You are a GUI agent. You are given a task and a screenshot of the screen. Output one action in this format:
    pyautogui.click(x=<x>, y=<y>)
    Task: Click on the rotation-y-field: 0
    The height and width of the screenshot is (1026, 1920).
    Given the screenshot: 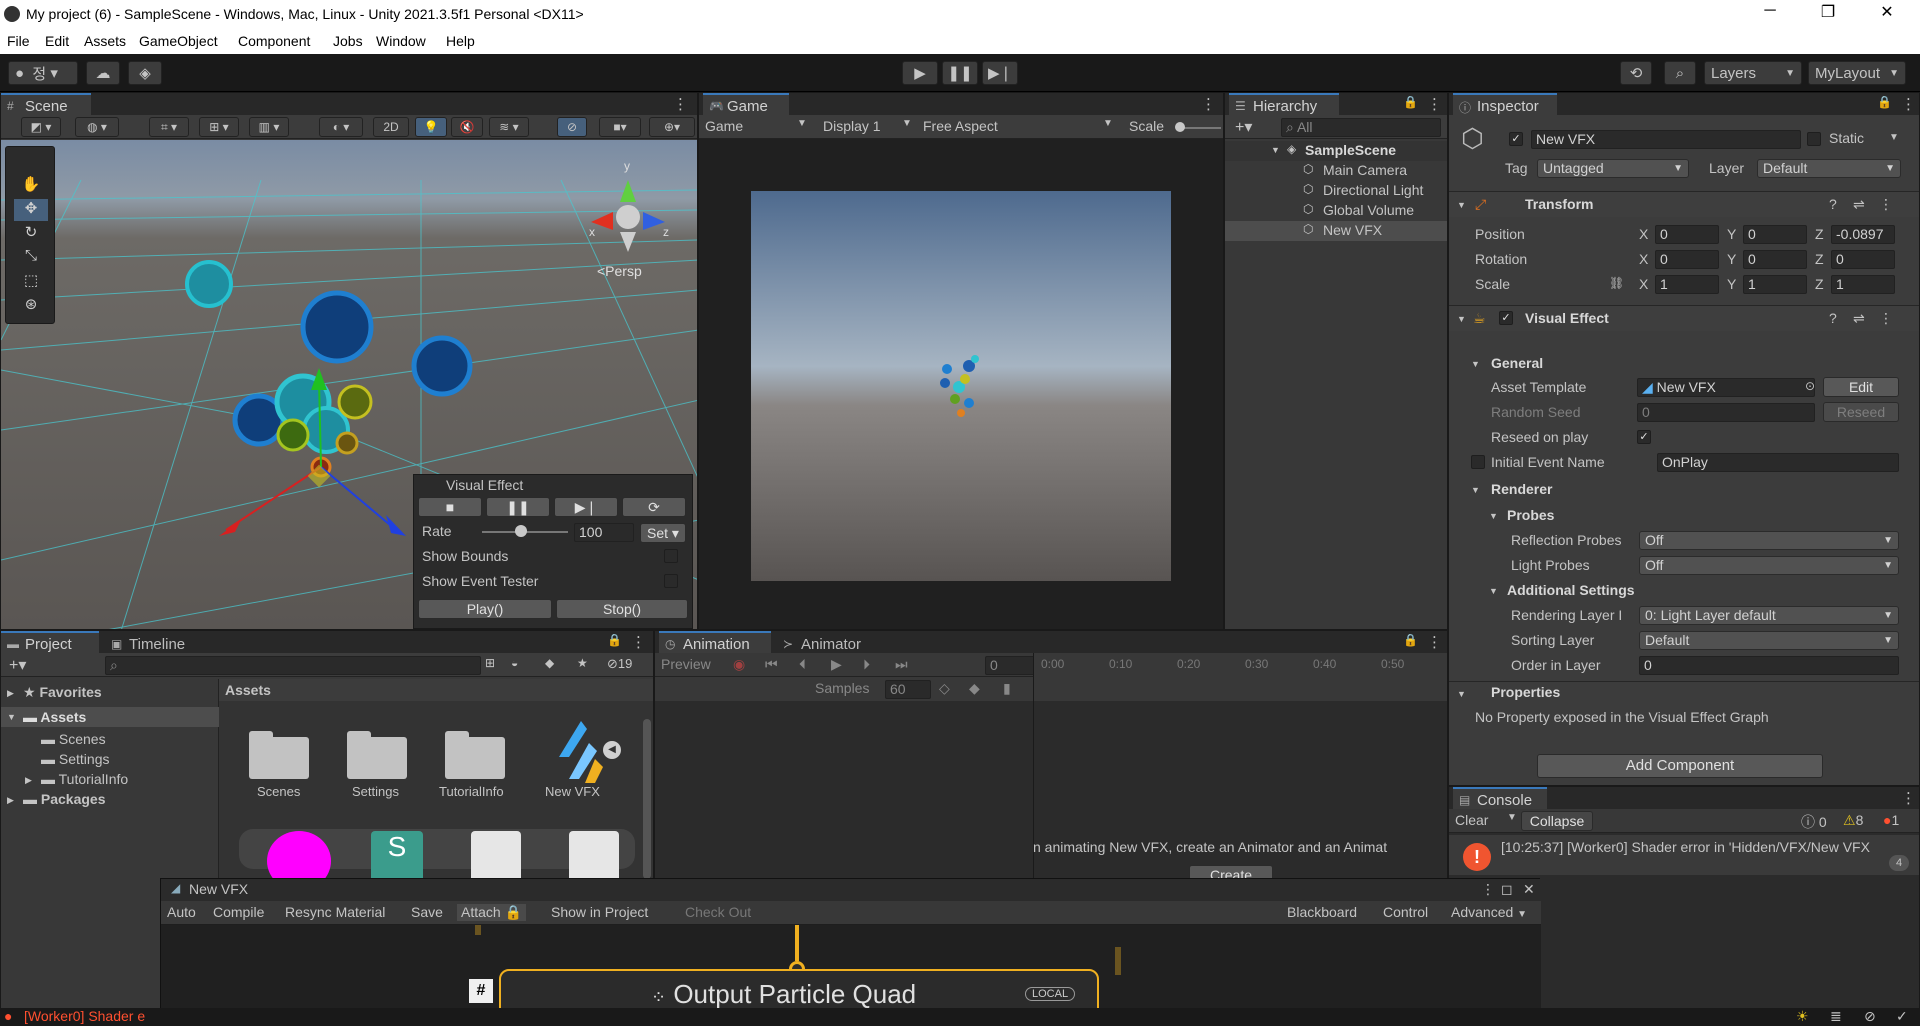 What is the action you would take?
    pyautogui.click(x=1775, y=259)
    